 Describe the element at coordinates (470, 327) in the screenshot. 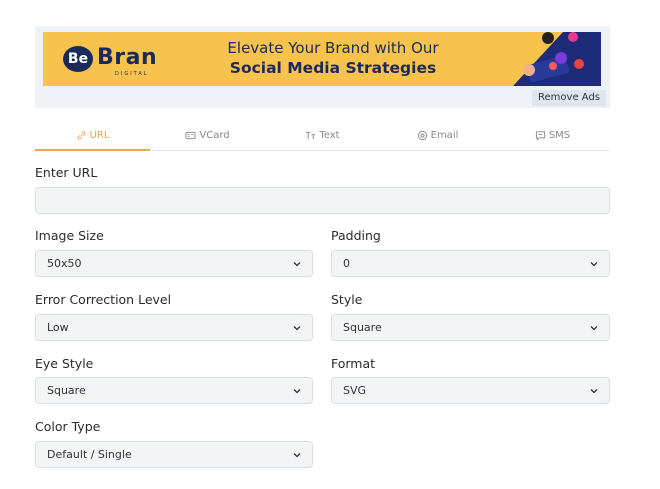

I see `style-select: Square` at that location.